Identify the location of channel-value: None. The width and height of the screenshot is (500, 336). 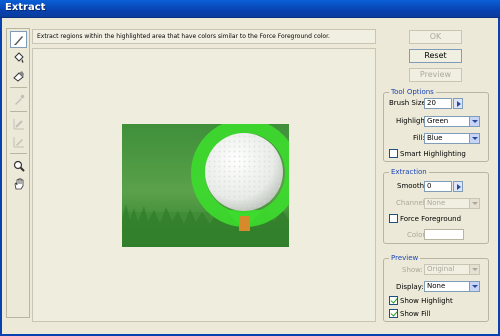
(436, 203).